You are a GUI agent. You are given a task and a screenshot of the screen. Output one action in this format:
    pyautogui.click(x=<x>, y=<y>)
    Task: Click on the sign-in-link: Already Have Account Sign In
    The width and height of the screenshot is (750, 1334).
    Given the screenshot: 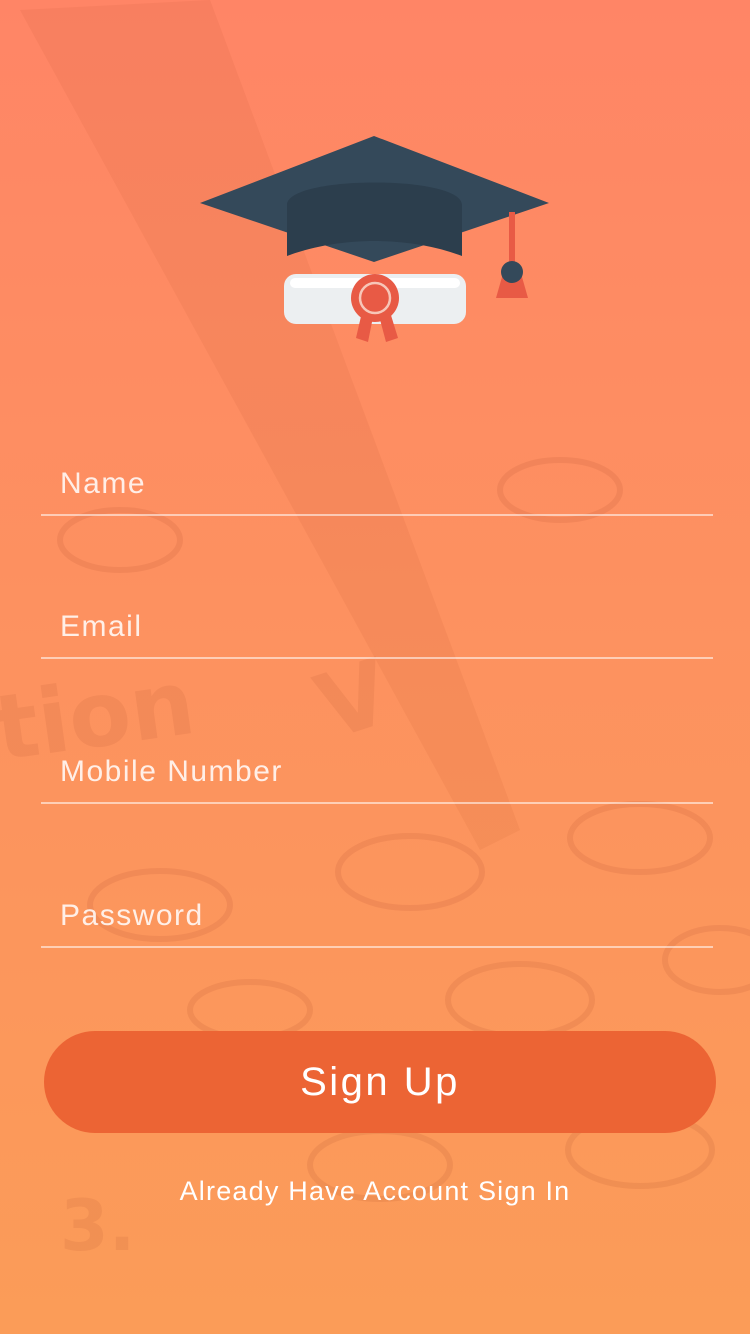 What is the action you would take?
    pyautogui.click(x=375, y=1191)
    